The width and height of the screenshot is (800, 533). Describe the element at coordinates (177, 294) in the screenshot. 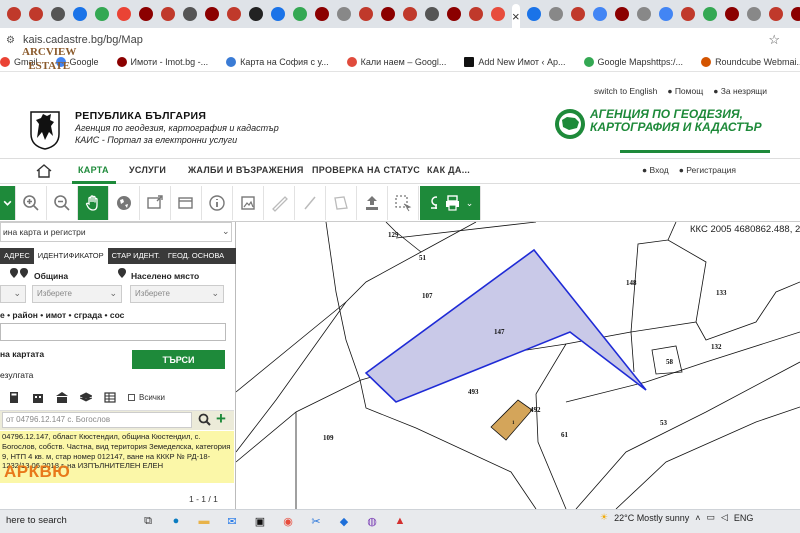

I see `settlement-select: Изберете ⌄` at that location.